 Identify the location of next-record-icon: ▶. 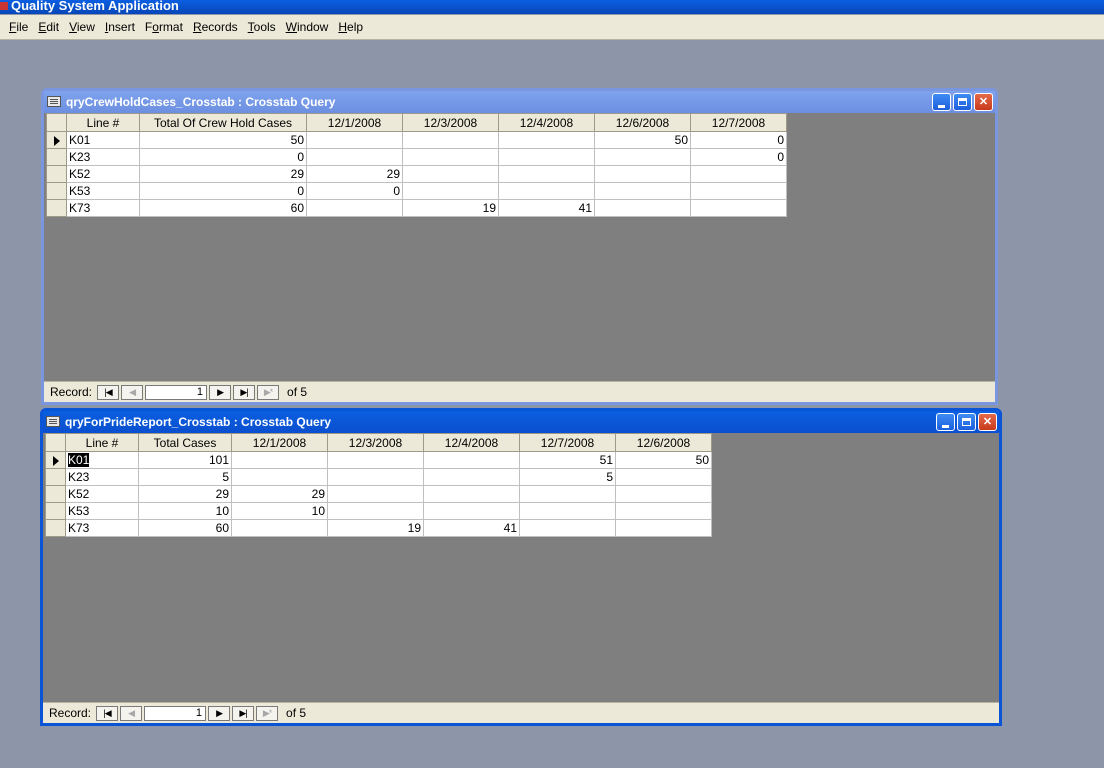
(219, 713).